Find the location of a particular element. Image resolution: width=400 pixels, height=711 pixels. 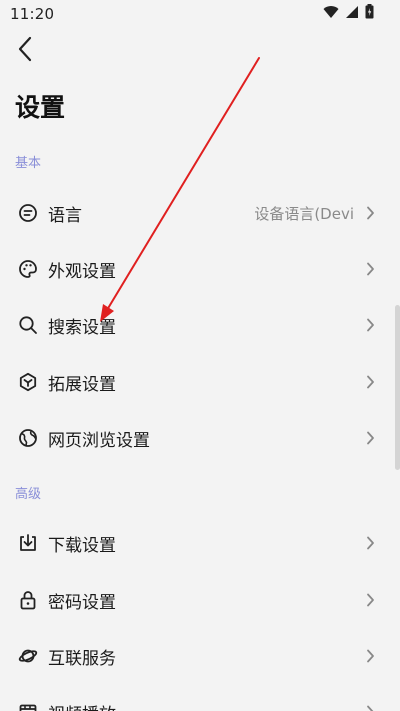

scrollbar is located at coordinates (397, 355).